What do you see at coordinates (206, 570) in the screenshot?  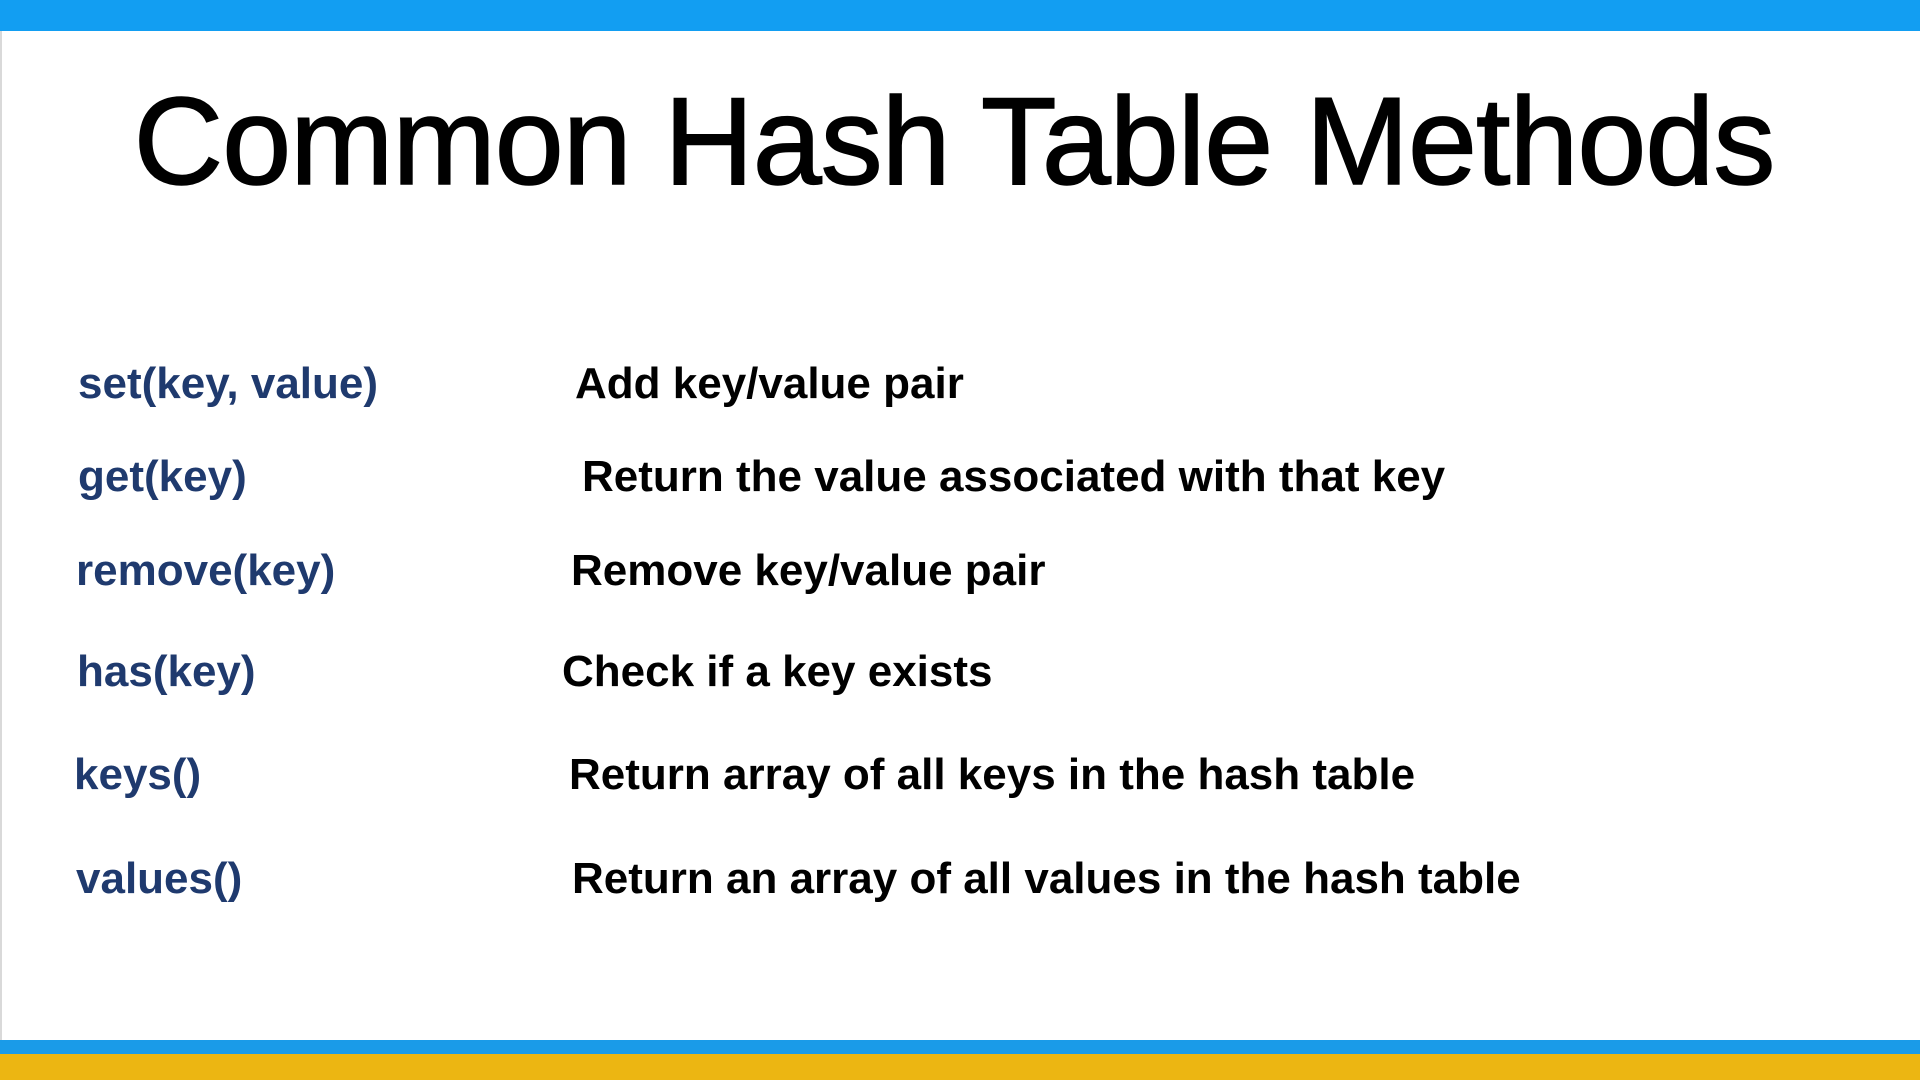 I see `method-remove: remove(key)` at bounding box center [206, 570].